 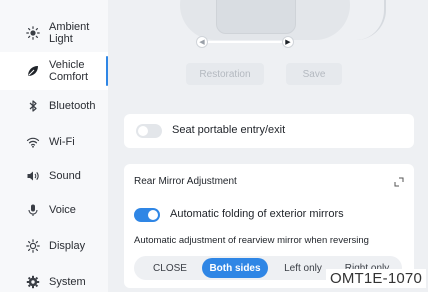 I want to click on rear-mirror-title: Rear Mirror Adjustment, so click(x=185, y=181).